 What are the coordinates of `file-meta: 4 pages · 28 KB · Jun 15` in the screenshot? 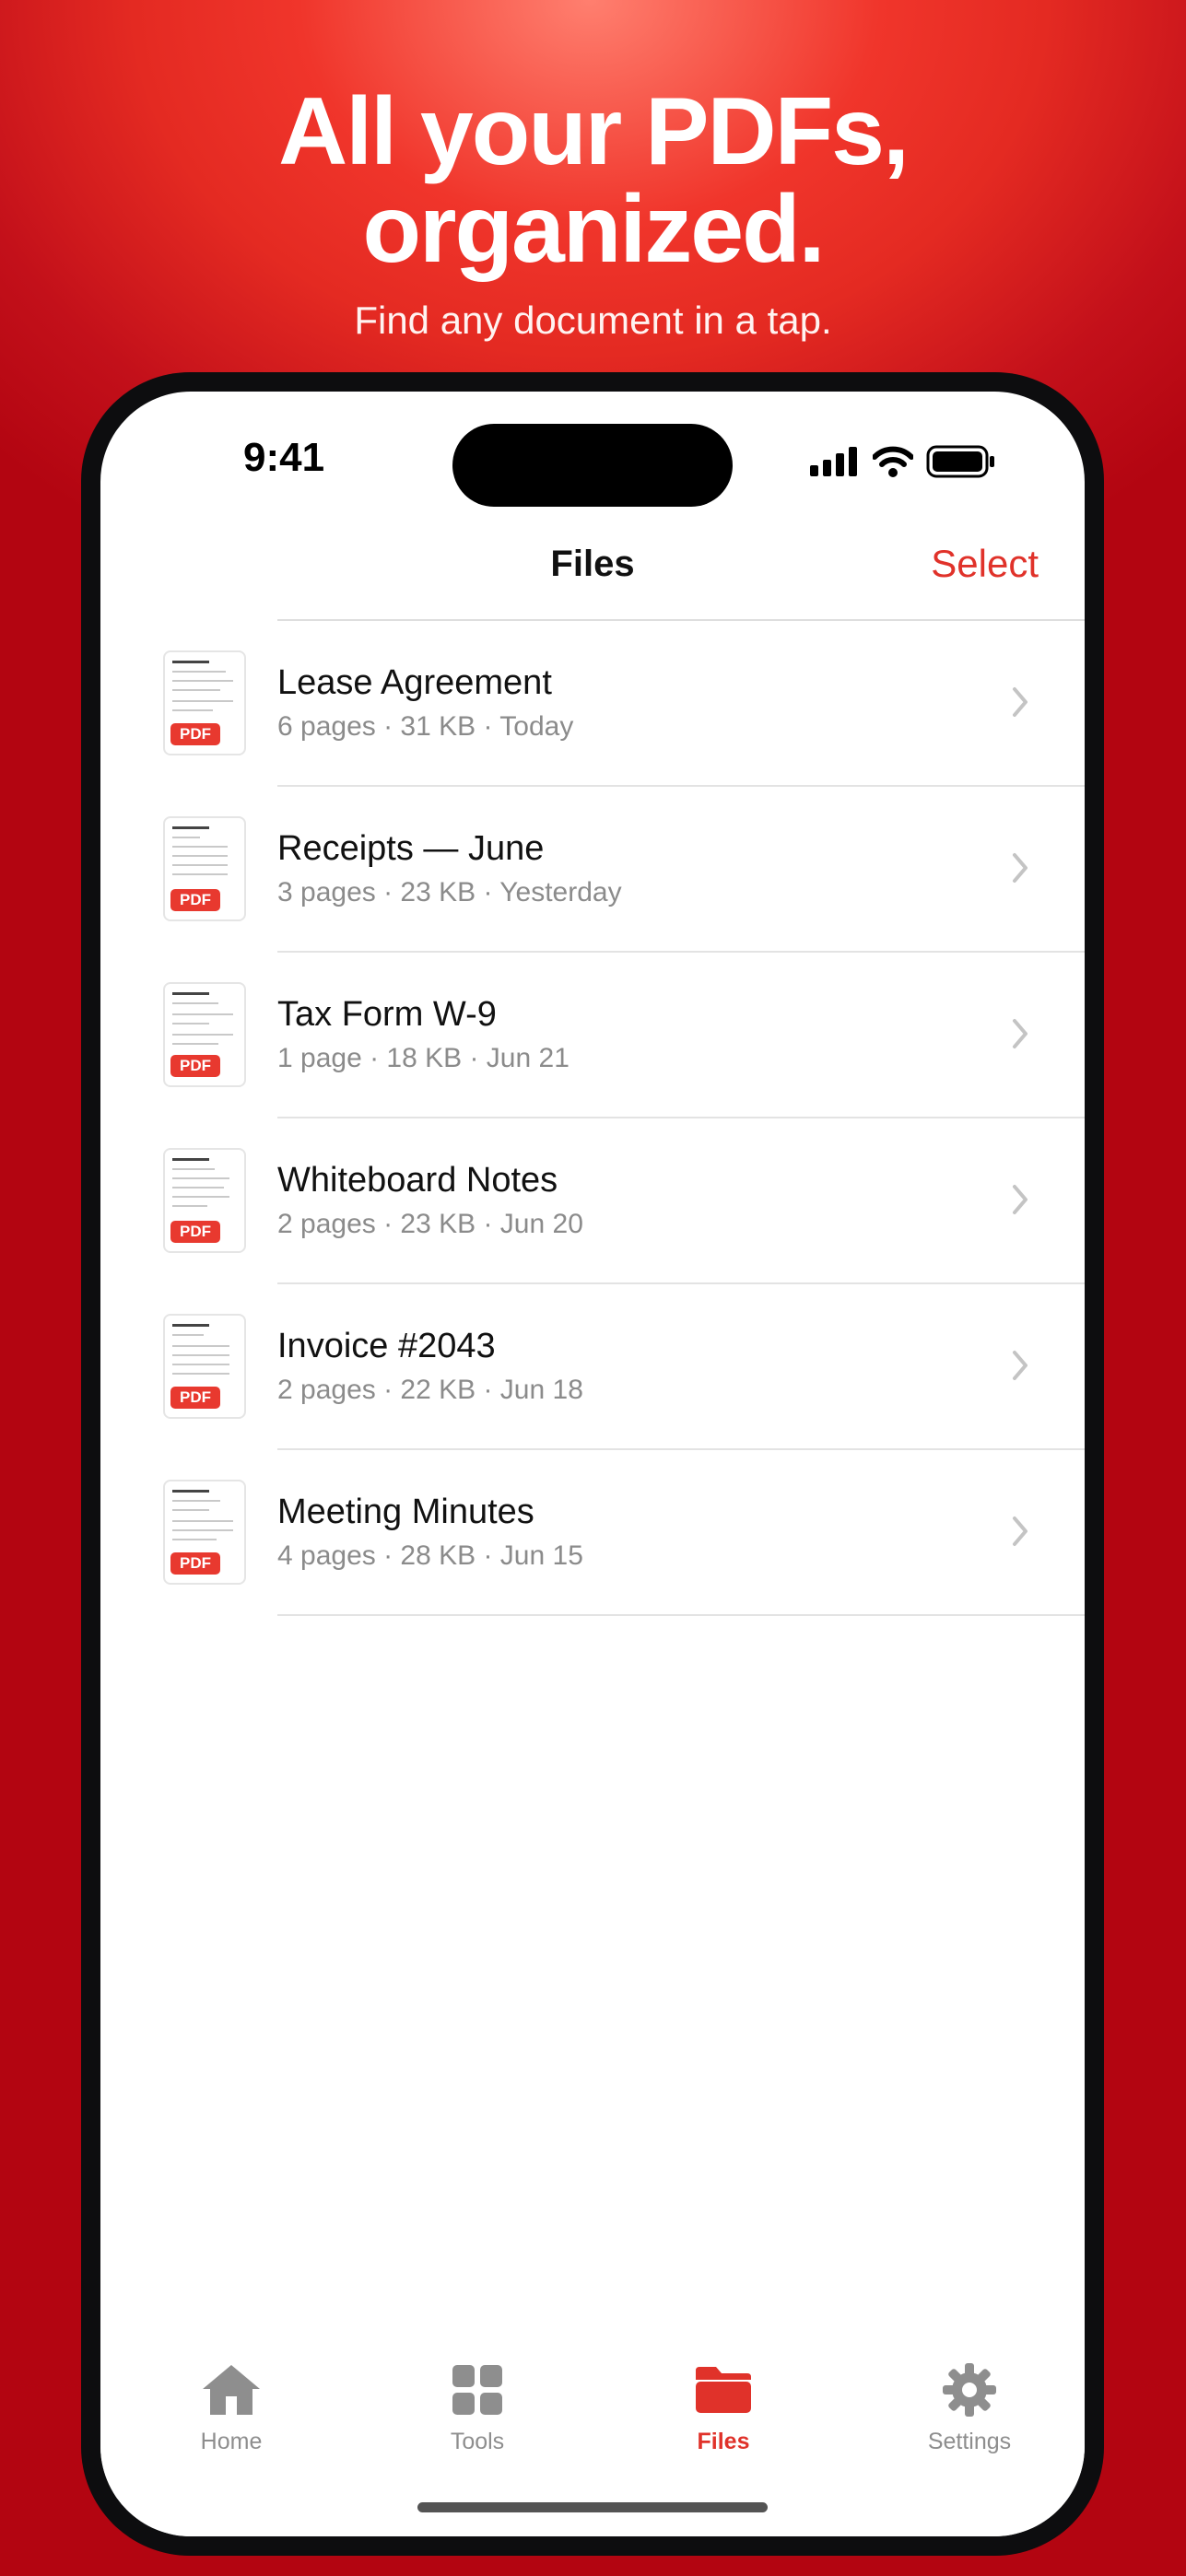 It's located at (430, 1555).